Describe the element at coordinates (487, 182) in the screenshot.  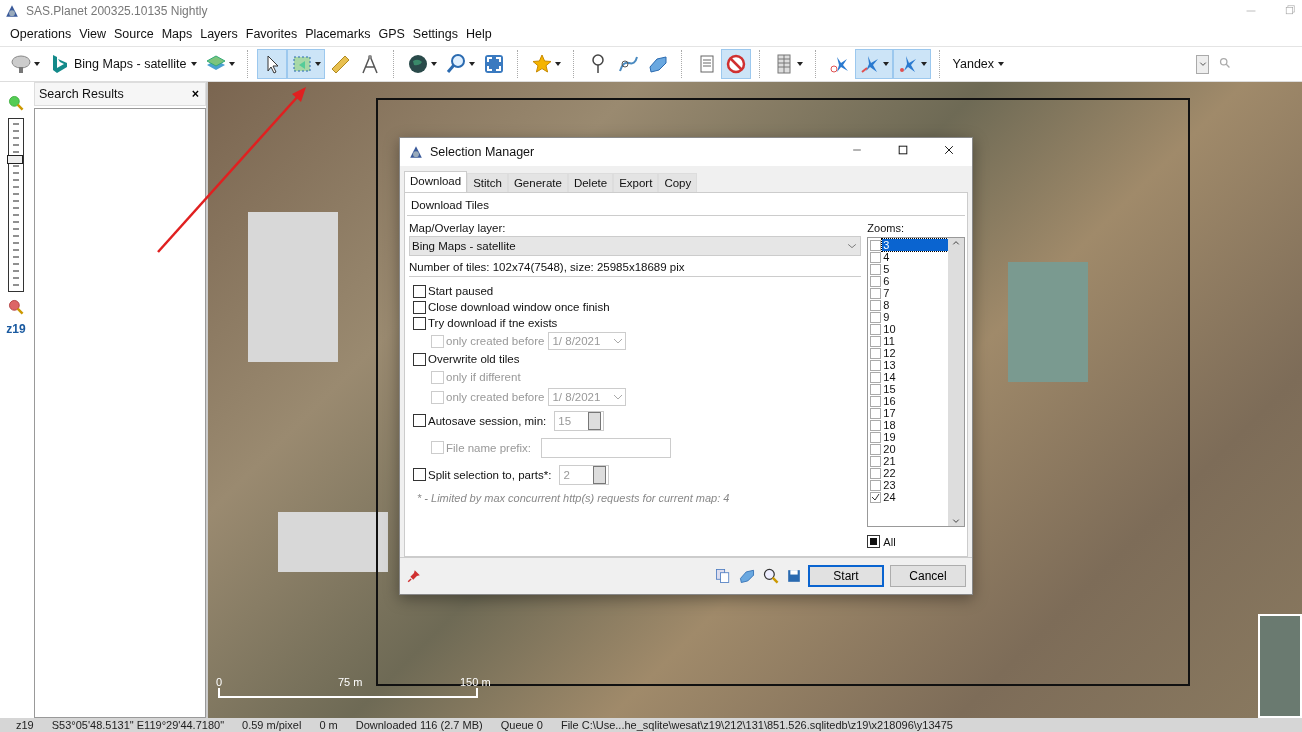
I see `tab: Stitch` at that location.